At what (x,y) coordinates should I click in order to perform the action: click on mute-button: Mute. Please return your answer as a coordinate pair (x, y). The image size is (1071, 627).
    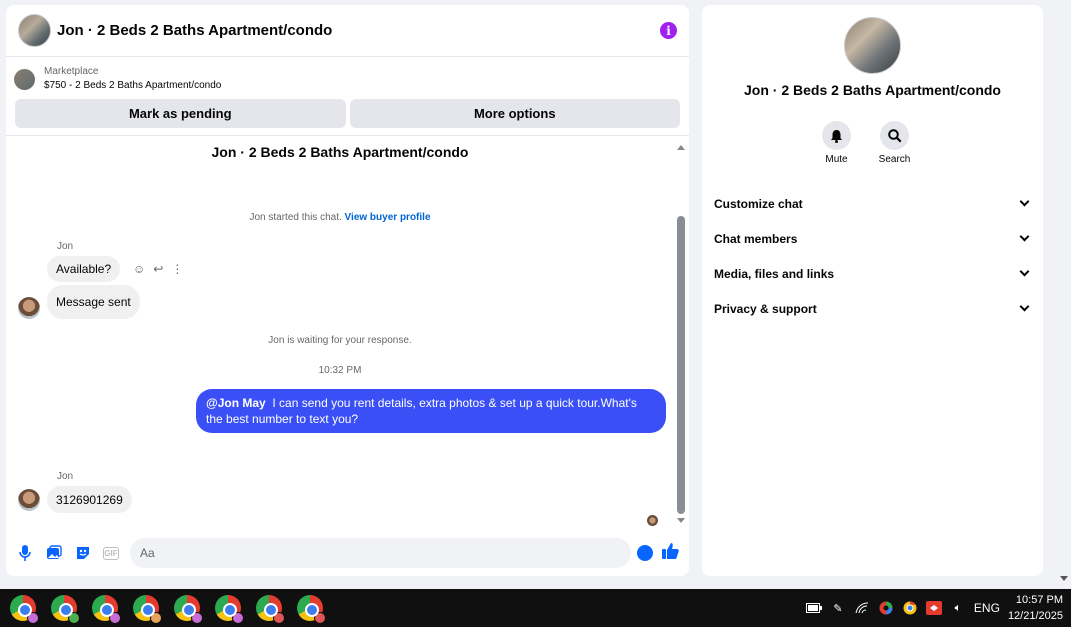
    Looking at the image, I should click on (836, 143).